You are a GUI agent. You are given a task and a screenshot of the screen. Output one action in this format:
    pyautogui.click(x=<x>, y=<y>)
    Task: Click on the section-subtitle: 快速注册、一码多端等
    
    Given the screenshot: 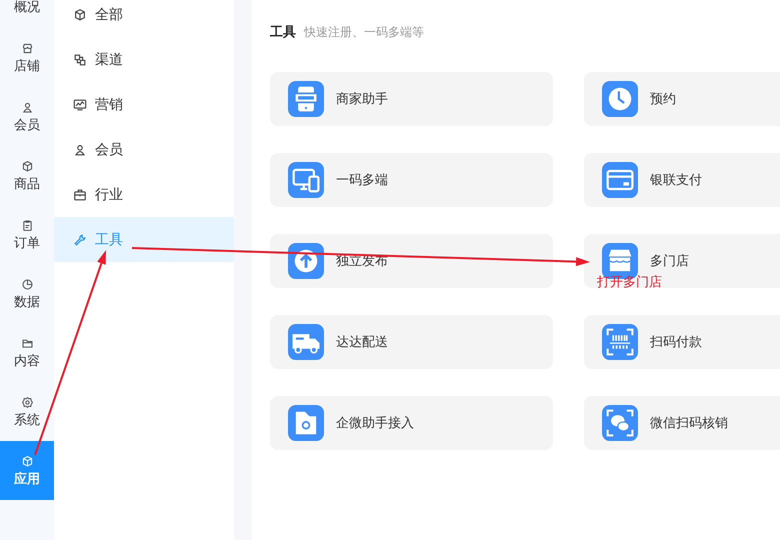 What is the action you would take?
    pyautogui.click(x=364, y=32)
    